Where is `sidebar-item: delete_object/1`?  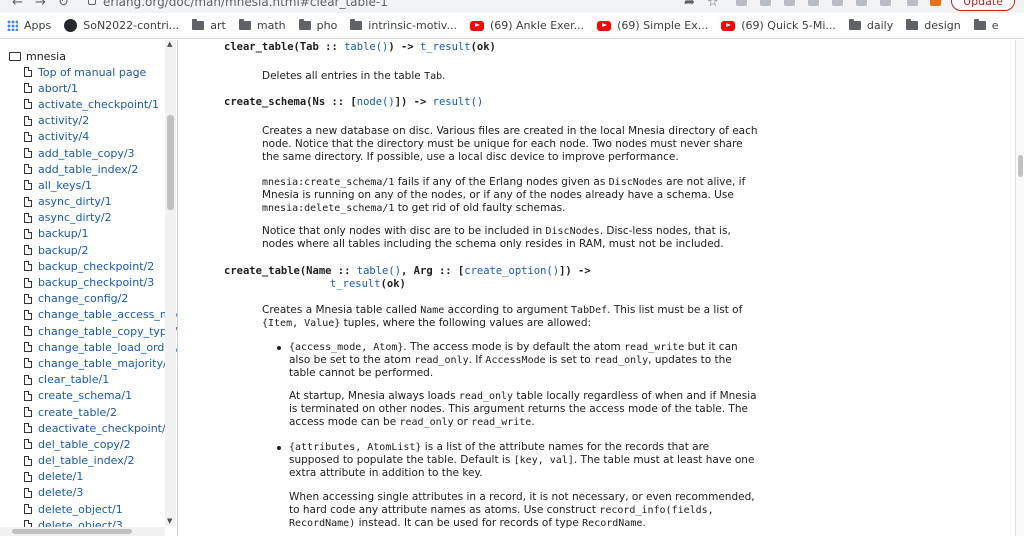
sidebar-item: delete_object/1 is located at coordinates (88, 509).